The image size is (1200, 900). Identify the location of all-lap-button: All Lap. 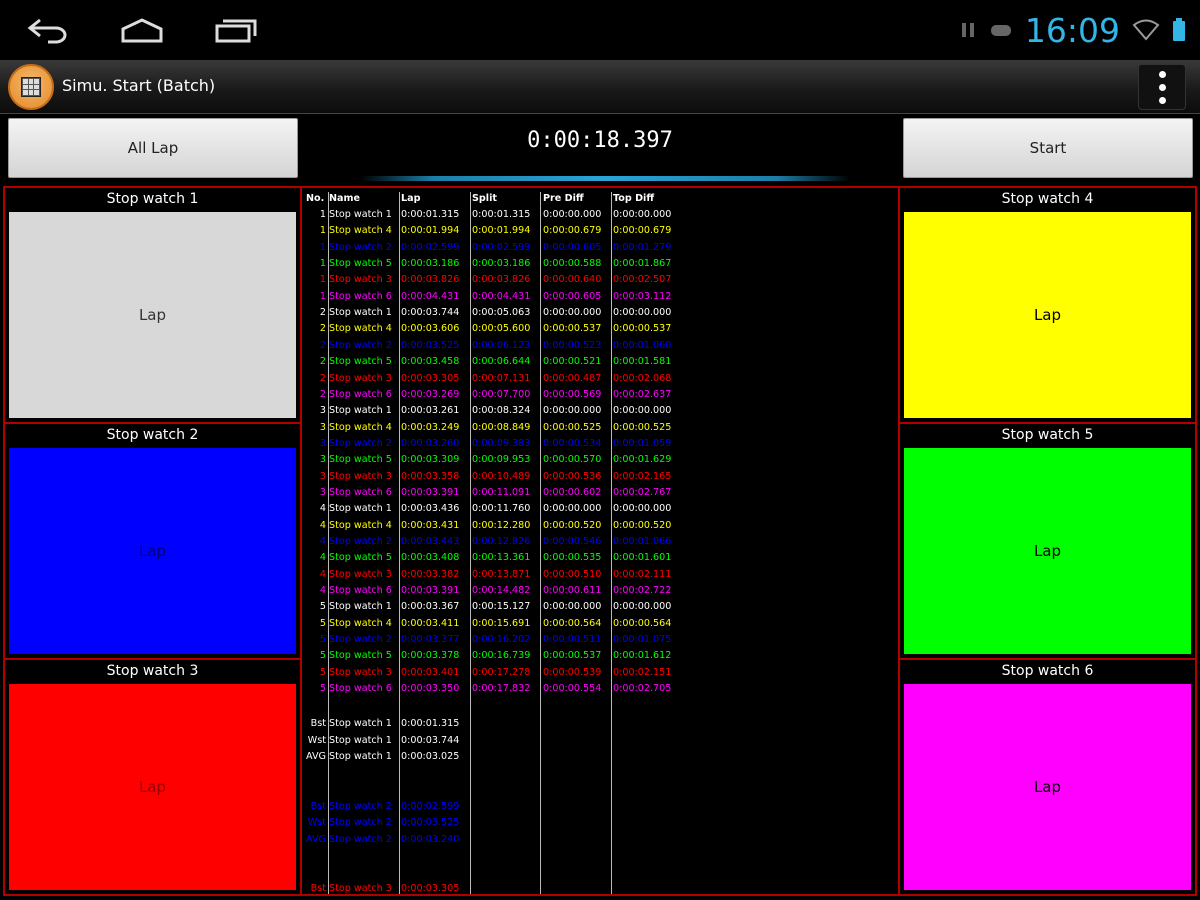
(153, 148).